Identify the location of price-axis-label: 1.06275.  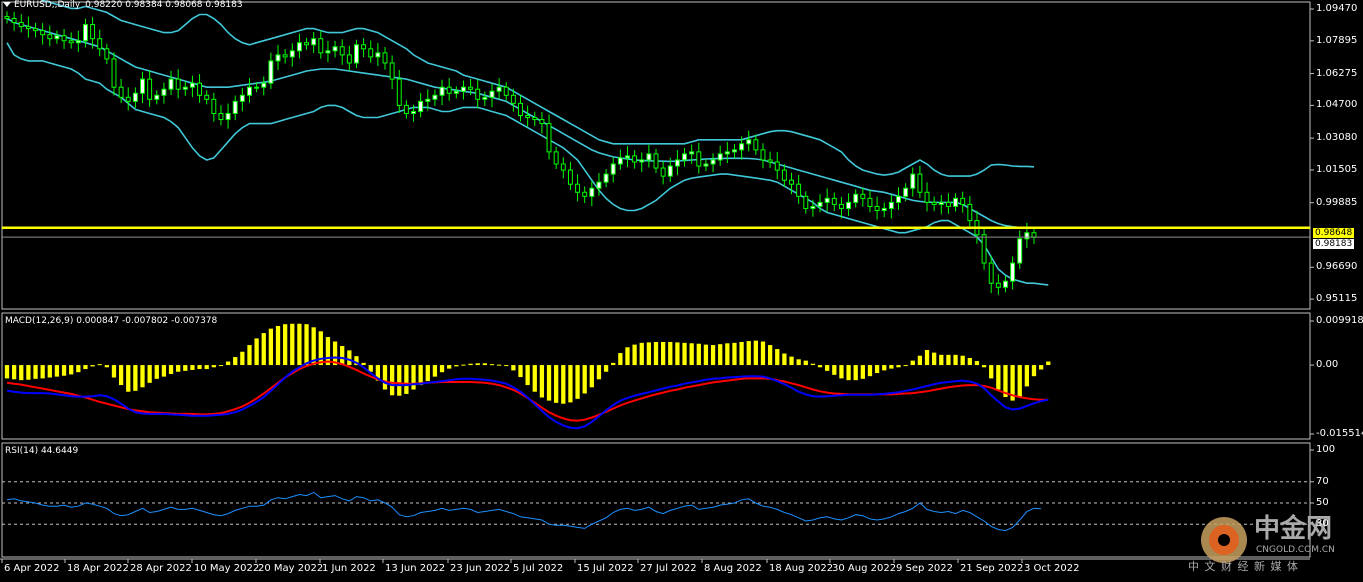
(1337, 73).